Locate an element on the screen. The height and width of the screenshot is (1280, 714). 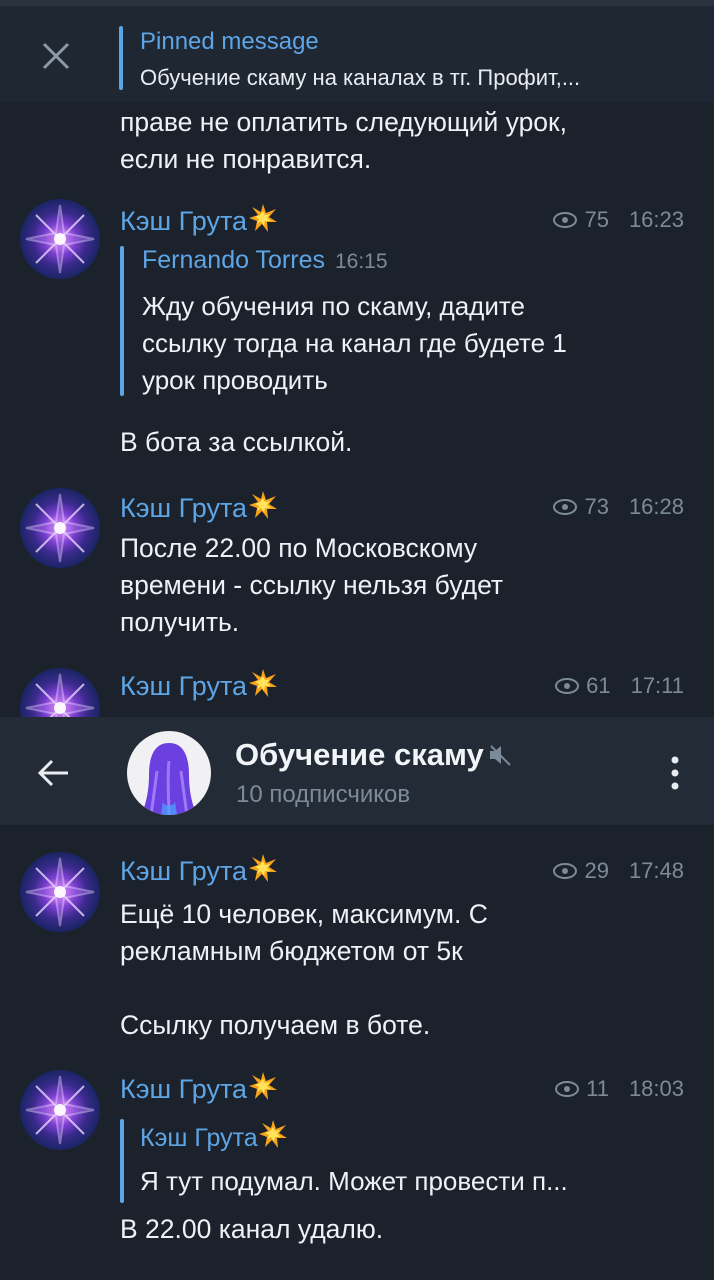
view-count: 11 is located at coordinates (597, 1088).